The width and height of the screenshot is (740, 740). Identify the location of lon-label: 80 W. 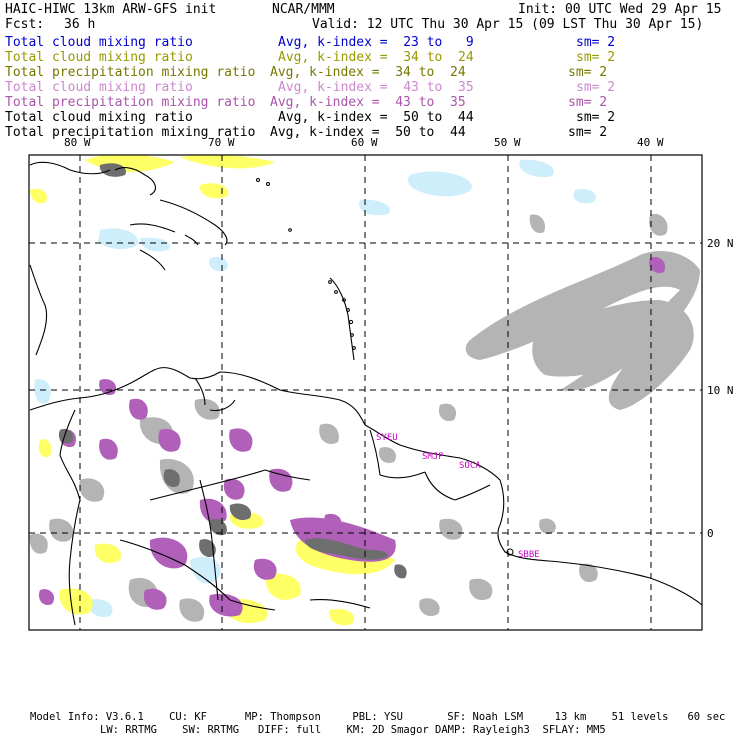
(77, 142).